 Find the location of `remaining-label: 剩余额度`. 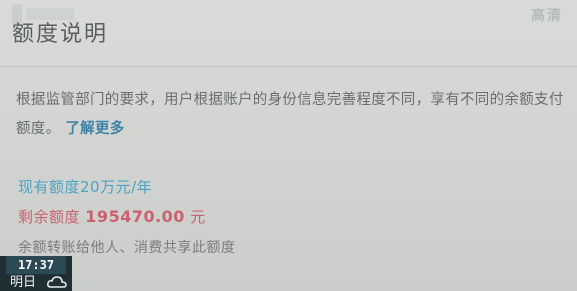

remaining-label: 剩余额度 is located at coordinates (49, 217).